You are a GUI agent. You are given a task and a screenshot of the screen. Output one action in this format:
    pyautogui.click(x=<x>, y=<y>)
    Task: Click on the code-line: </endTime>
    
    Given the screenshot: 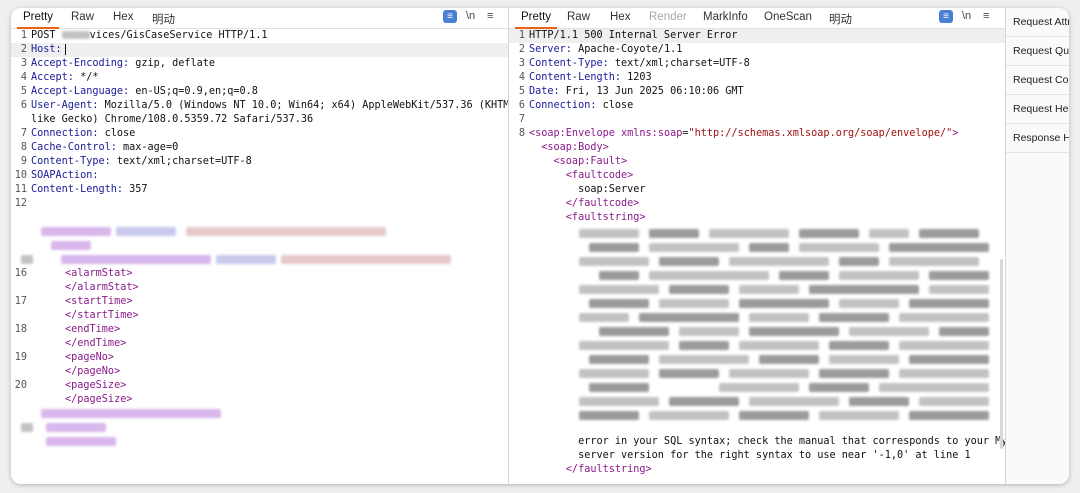 What is the action you would take?
    pyautogui.click(x=259, y=344)
    